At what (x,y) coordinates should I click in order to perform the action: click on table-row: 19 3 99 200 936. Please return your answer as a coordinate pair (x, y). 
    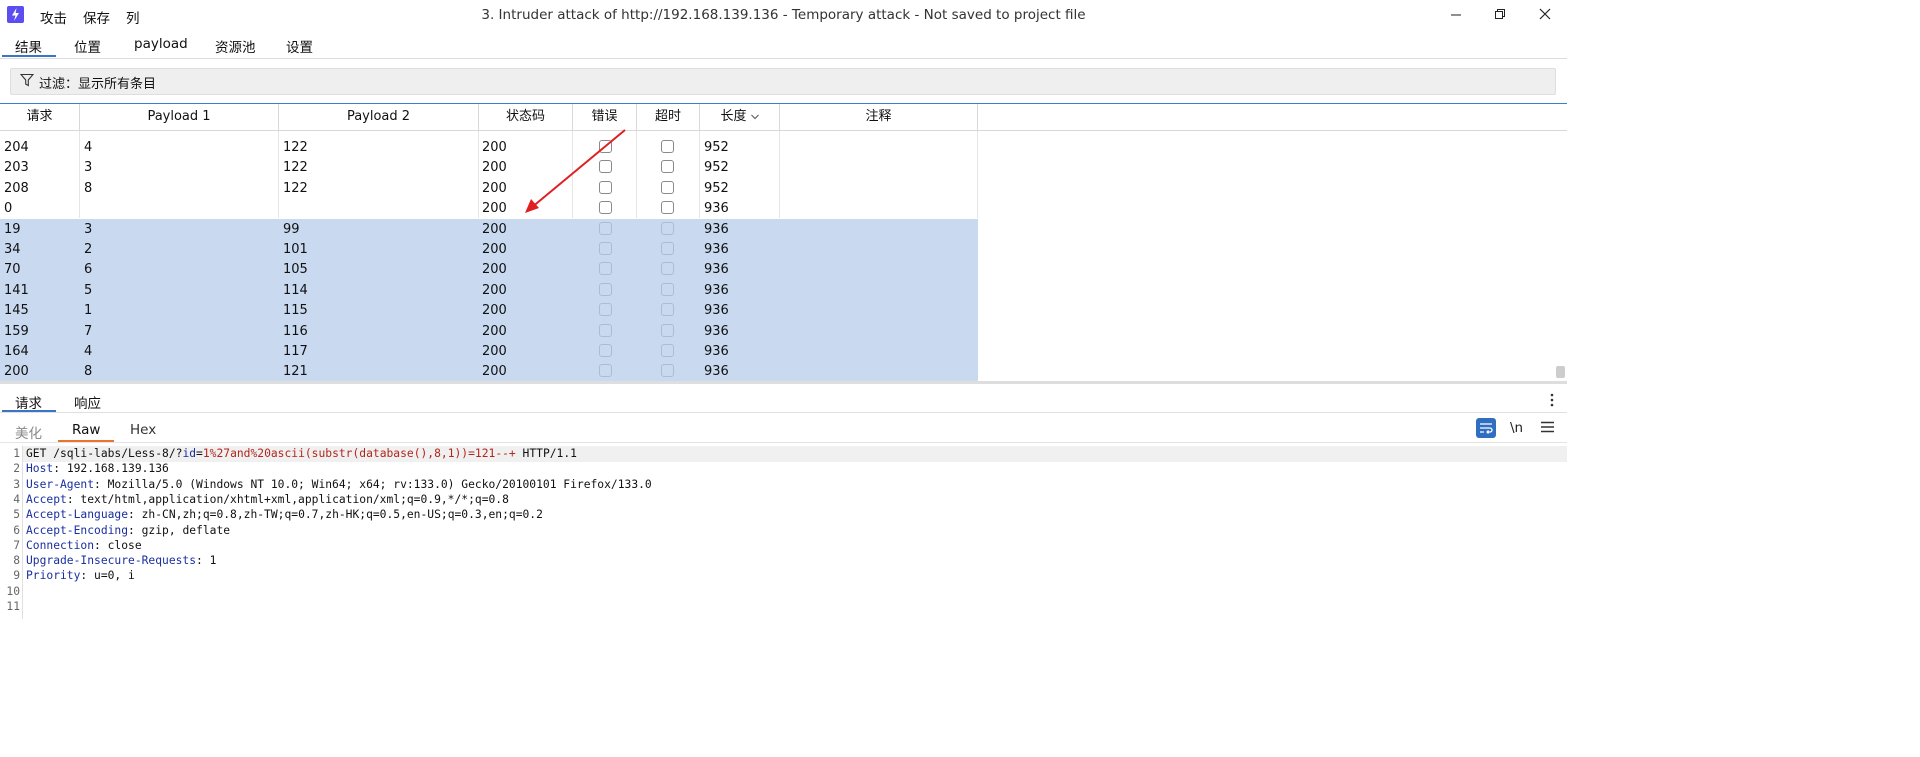
    Looking at the image, I should click on (489, 228).